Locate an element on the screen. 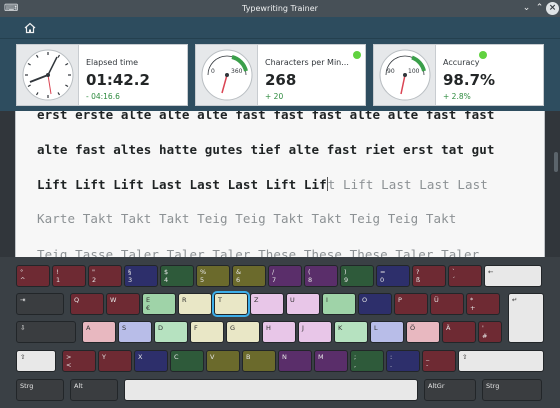 This screenshot has width=560, height=408. keyboard-key: D is located at coordinates (171, 332).